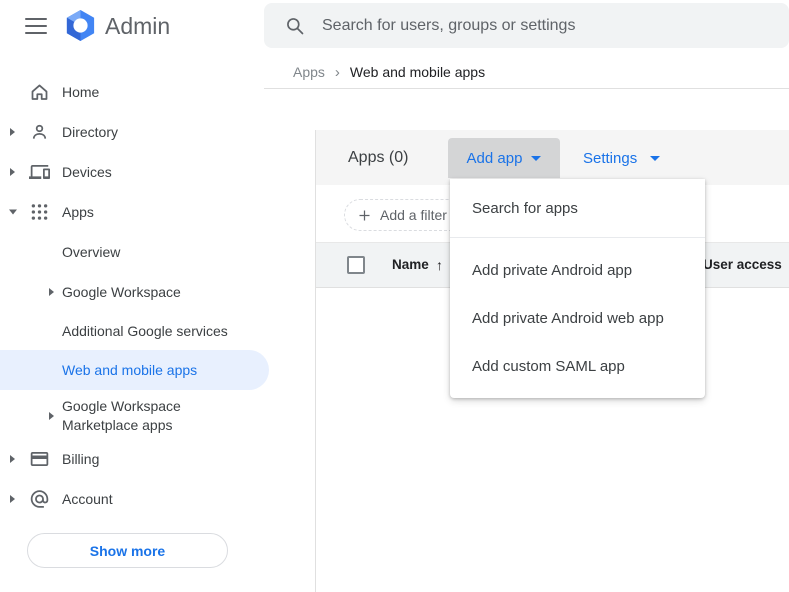  I want to click on sidebar-item-directory: Directory, so click(134, 132).